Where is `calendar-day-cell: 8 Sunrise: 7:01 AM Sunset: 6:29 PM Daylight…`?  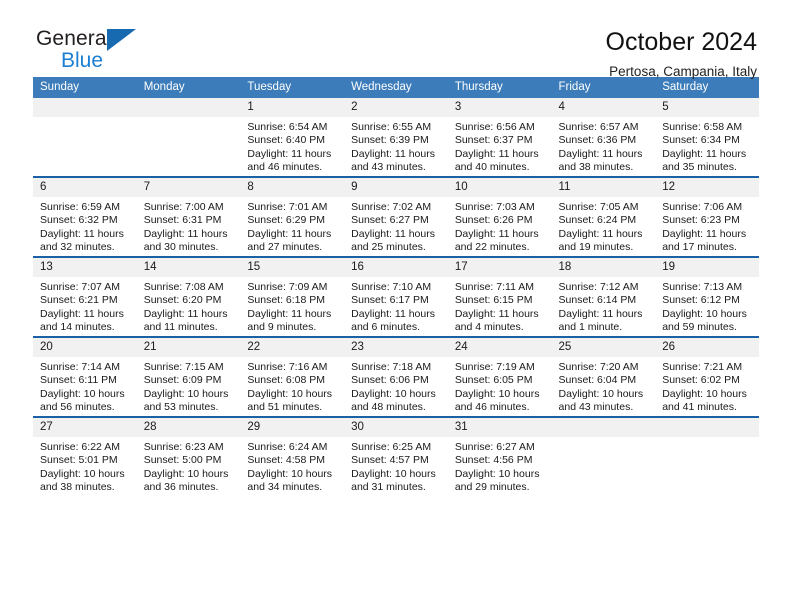
calendar-day-cell: 8 Sunrise: 7:01 AM Sunset: 6:29 PM Daylight… is located at coordinates (292, 216).